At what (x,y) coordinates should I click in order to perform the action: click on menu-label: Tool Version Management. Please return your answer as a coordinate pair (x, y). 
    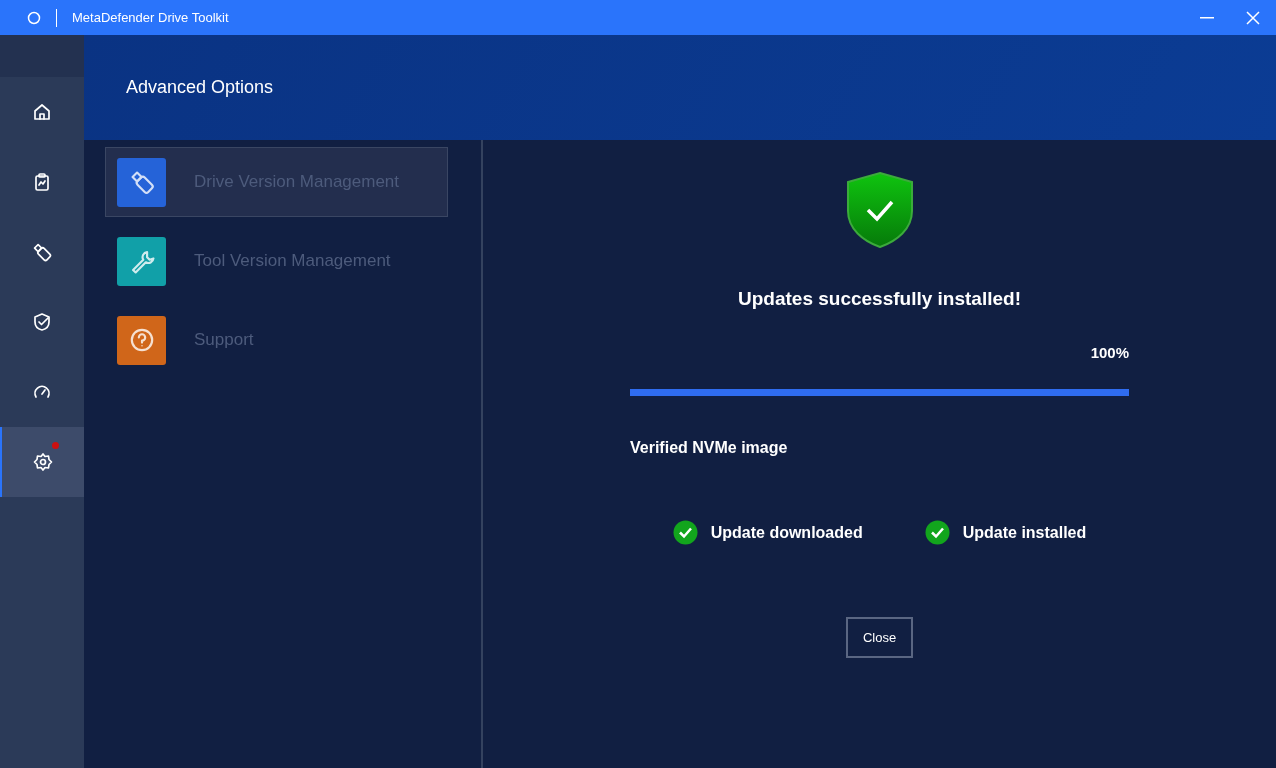
    Looking at the image, I should click on (292, 261).